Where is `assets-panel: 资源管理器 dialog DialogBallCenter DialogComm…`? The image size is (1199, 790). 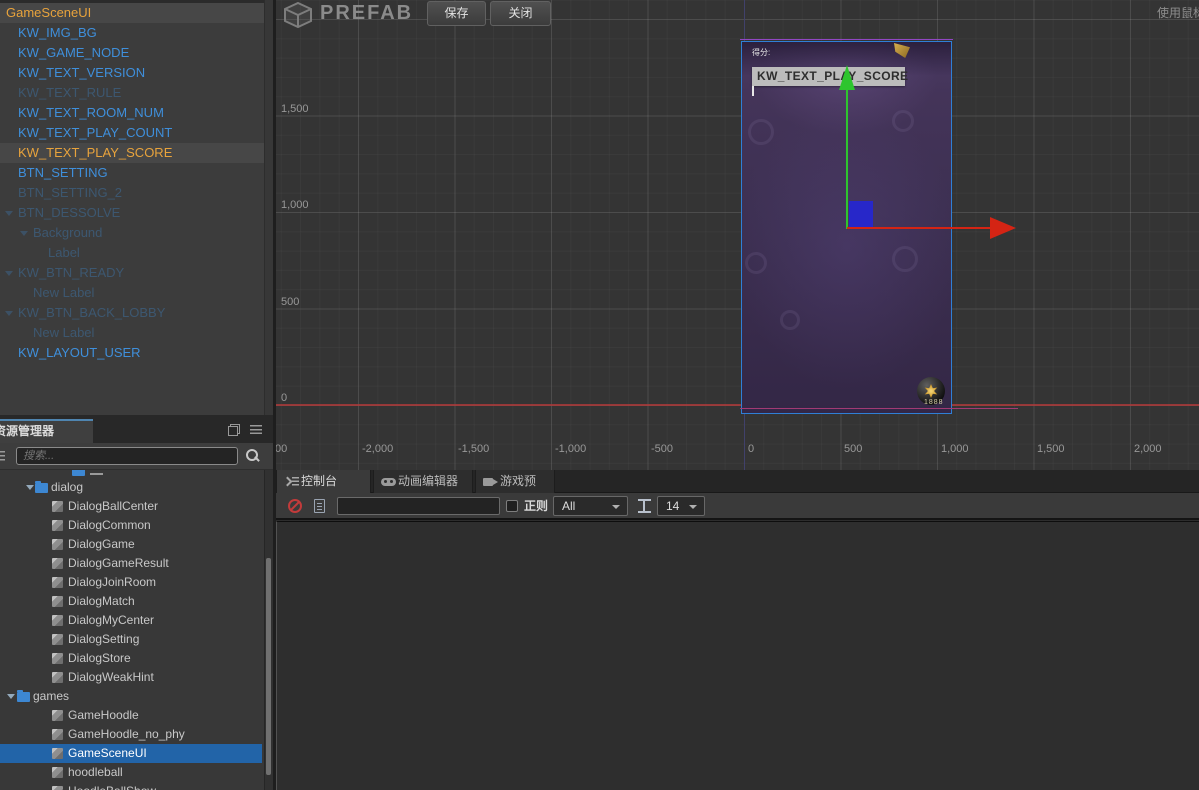 assets-panel: 资源管理器 dialog DialogBallCenter DialogComm… is located at coordinates (136, 602).